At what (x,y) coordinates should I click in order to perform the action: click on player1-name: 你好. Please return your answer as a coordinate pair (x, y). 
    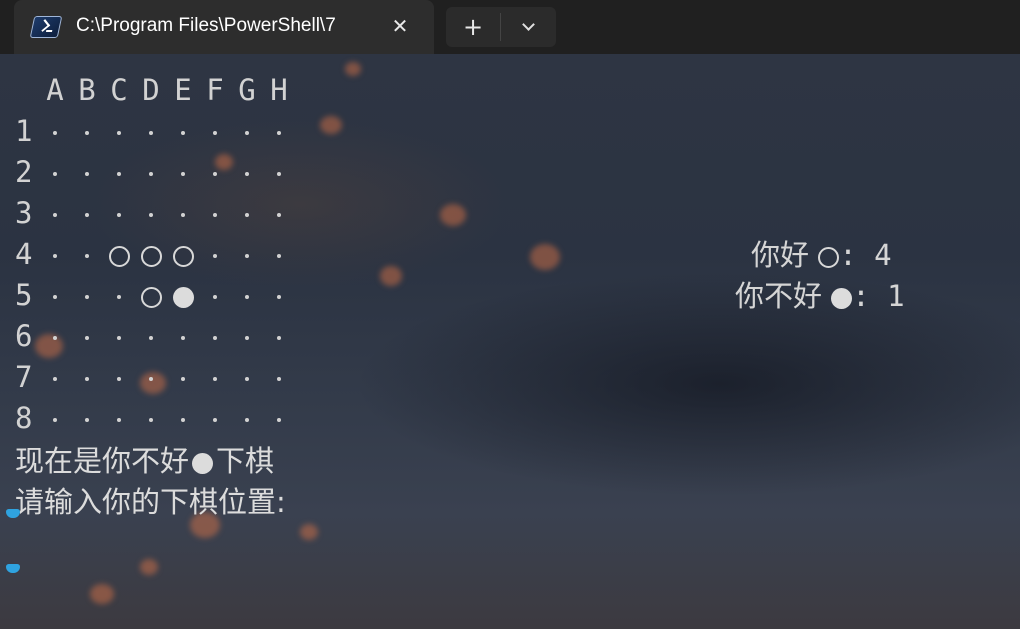
    Looking at the image, I should click on (780, 255).